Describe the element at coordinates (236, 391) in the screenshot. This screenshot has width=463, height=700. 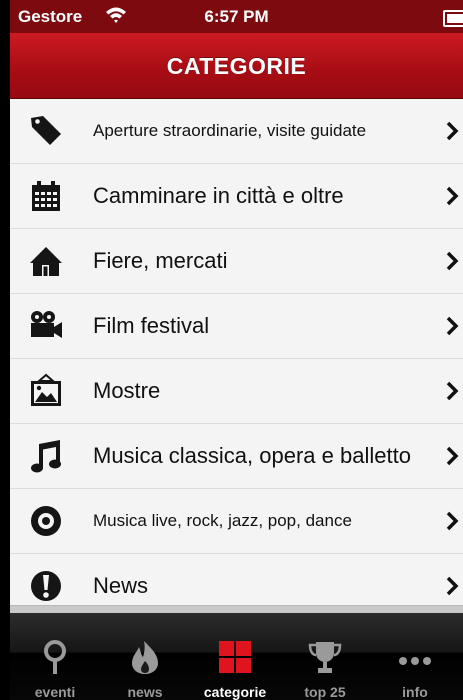
I see `category-row-mostre: Mostre` at that location.